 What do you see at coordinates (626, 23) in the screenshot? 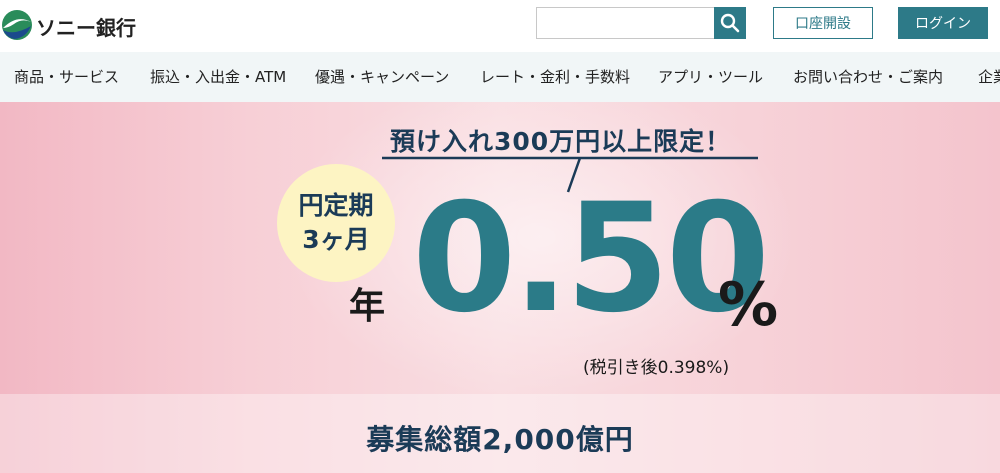
I see `search-input` at bounding box center [626, 23].